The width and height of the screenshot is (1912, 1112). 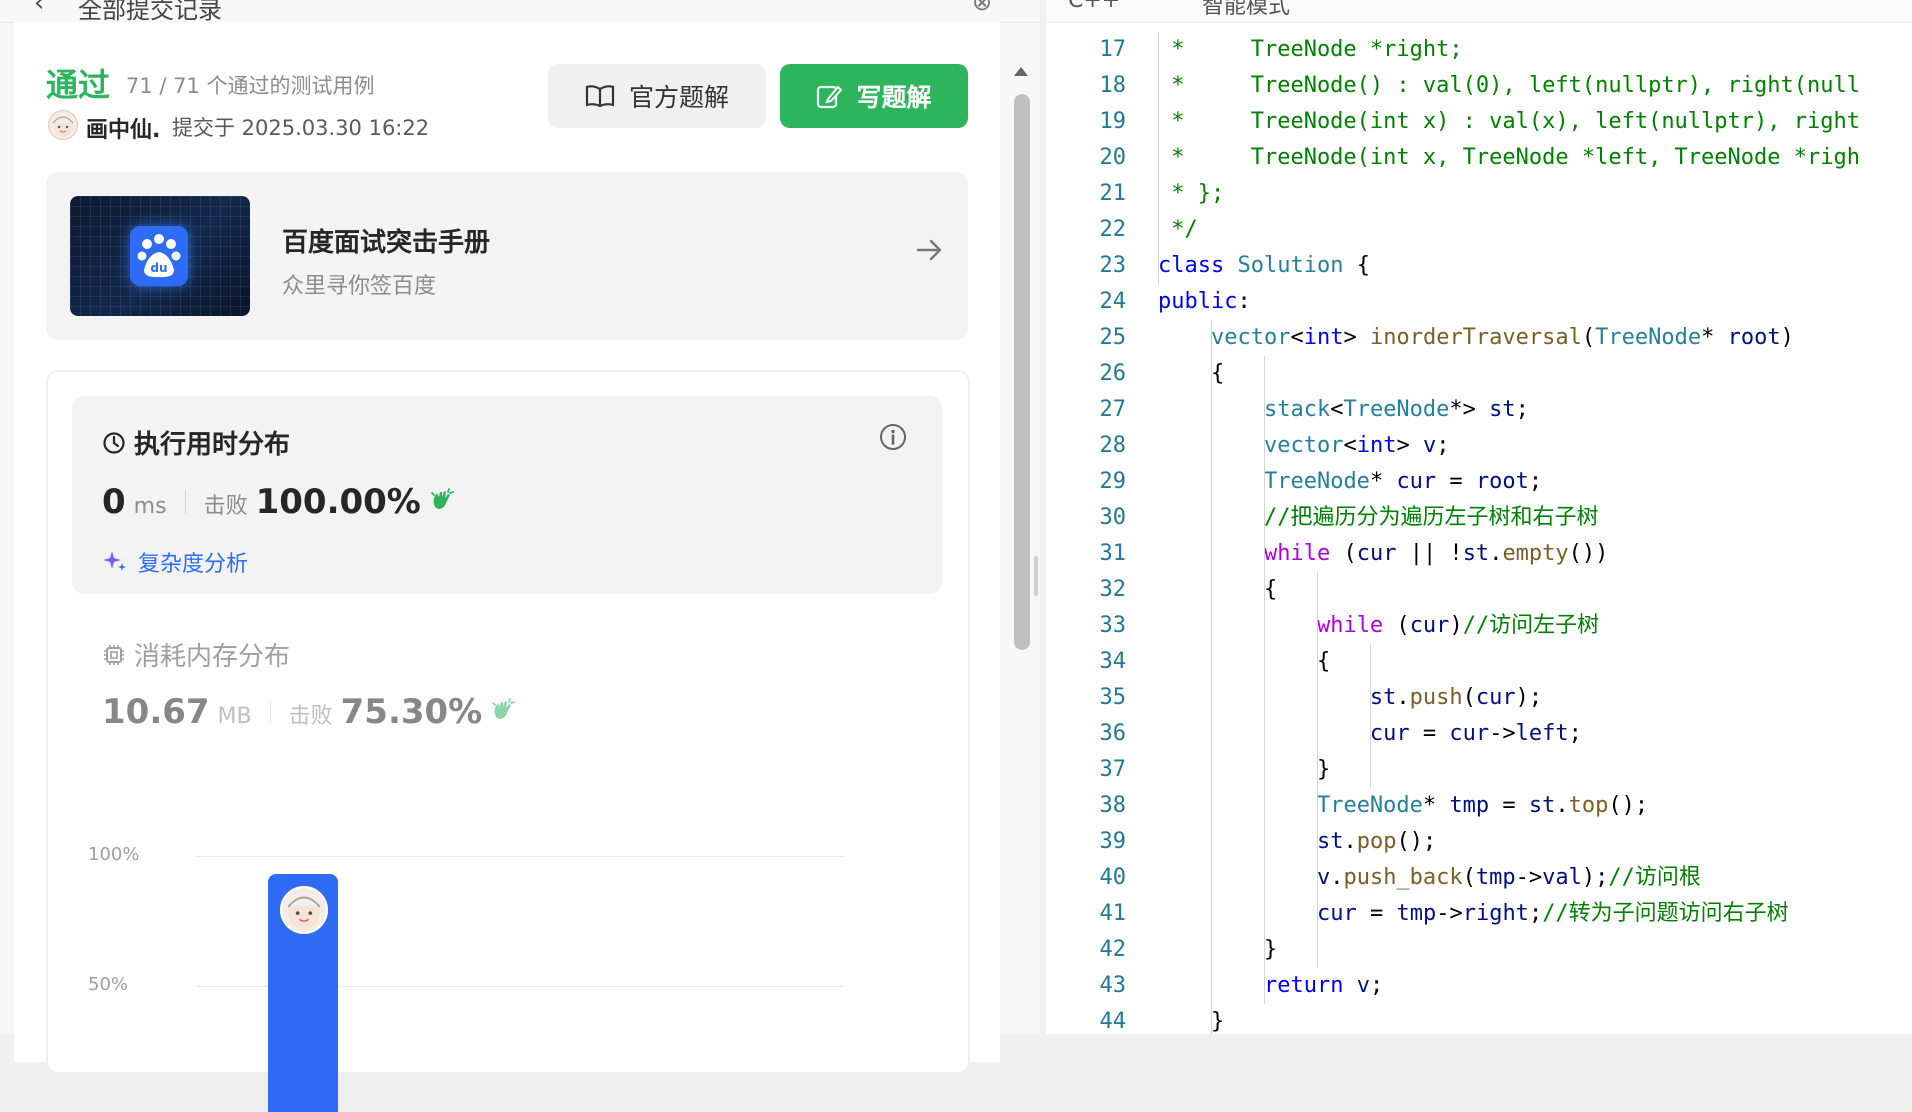 What do you see at coordinates (1036, 576) in the screenshot?
I see `resize-handle` at bounding box center [1036, 576].